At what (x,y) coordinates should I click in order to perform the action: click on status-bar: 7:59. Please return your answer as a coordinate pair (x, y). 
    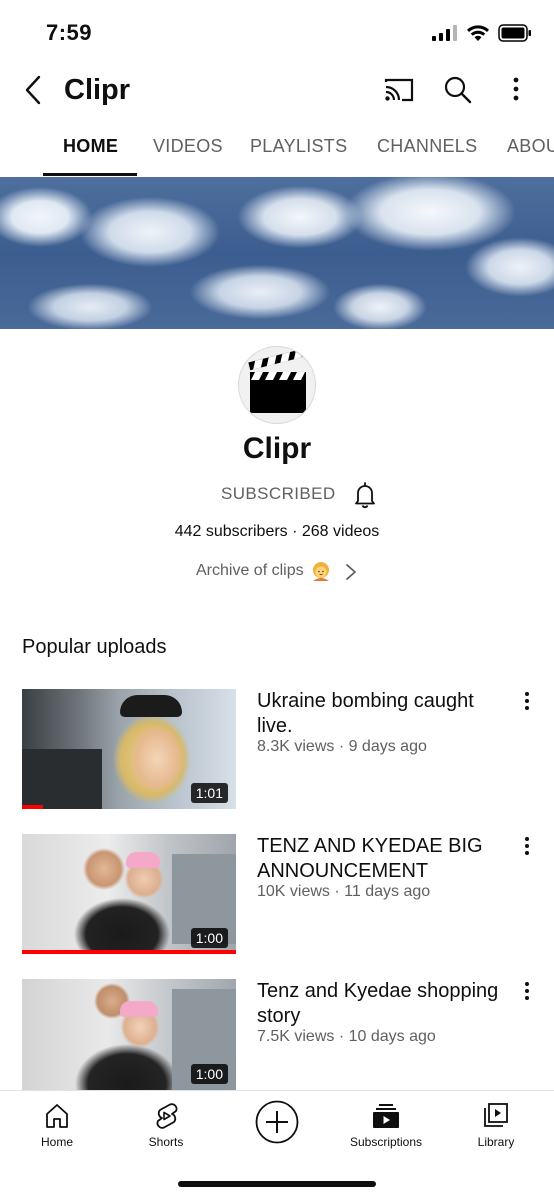
    Looking at the image, I should click on (277, 31).